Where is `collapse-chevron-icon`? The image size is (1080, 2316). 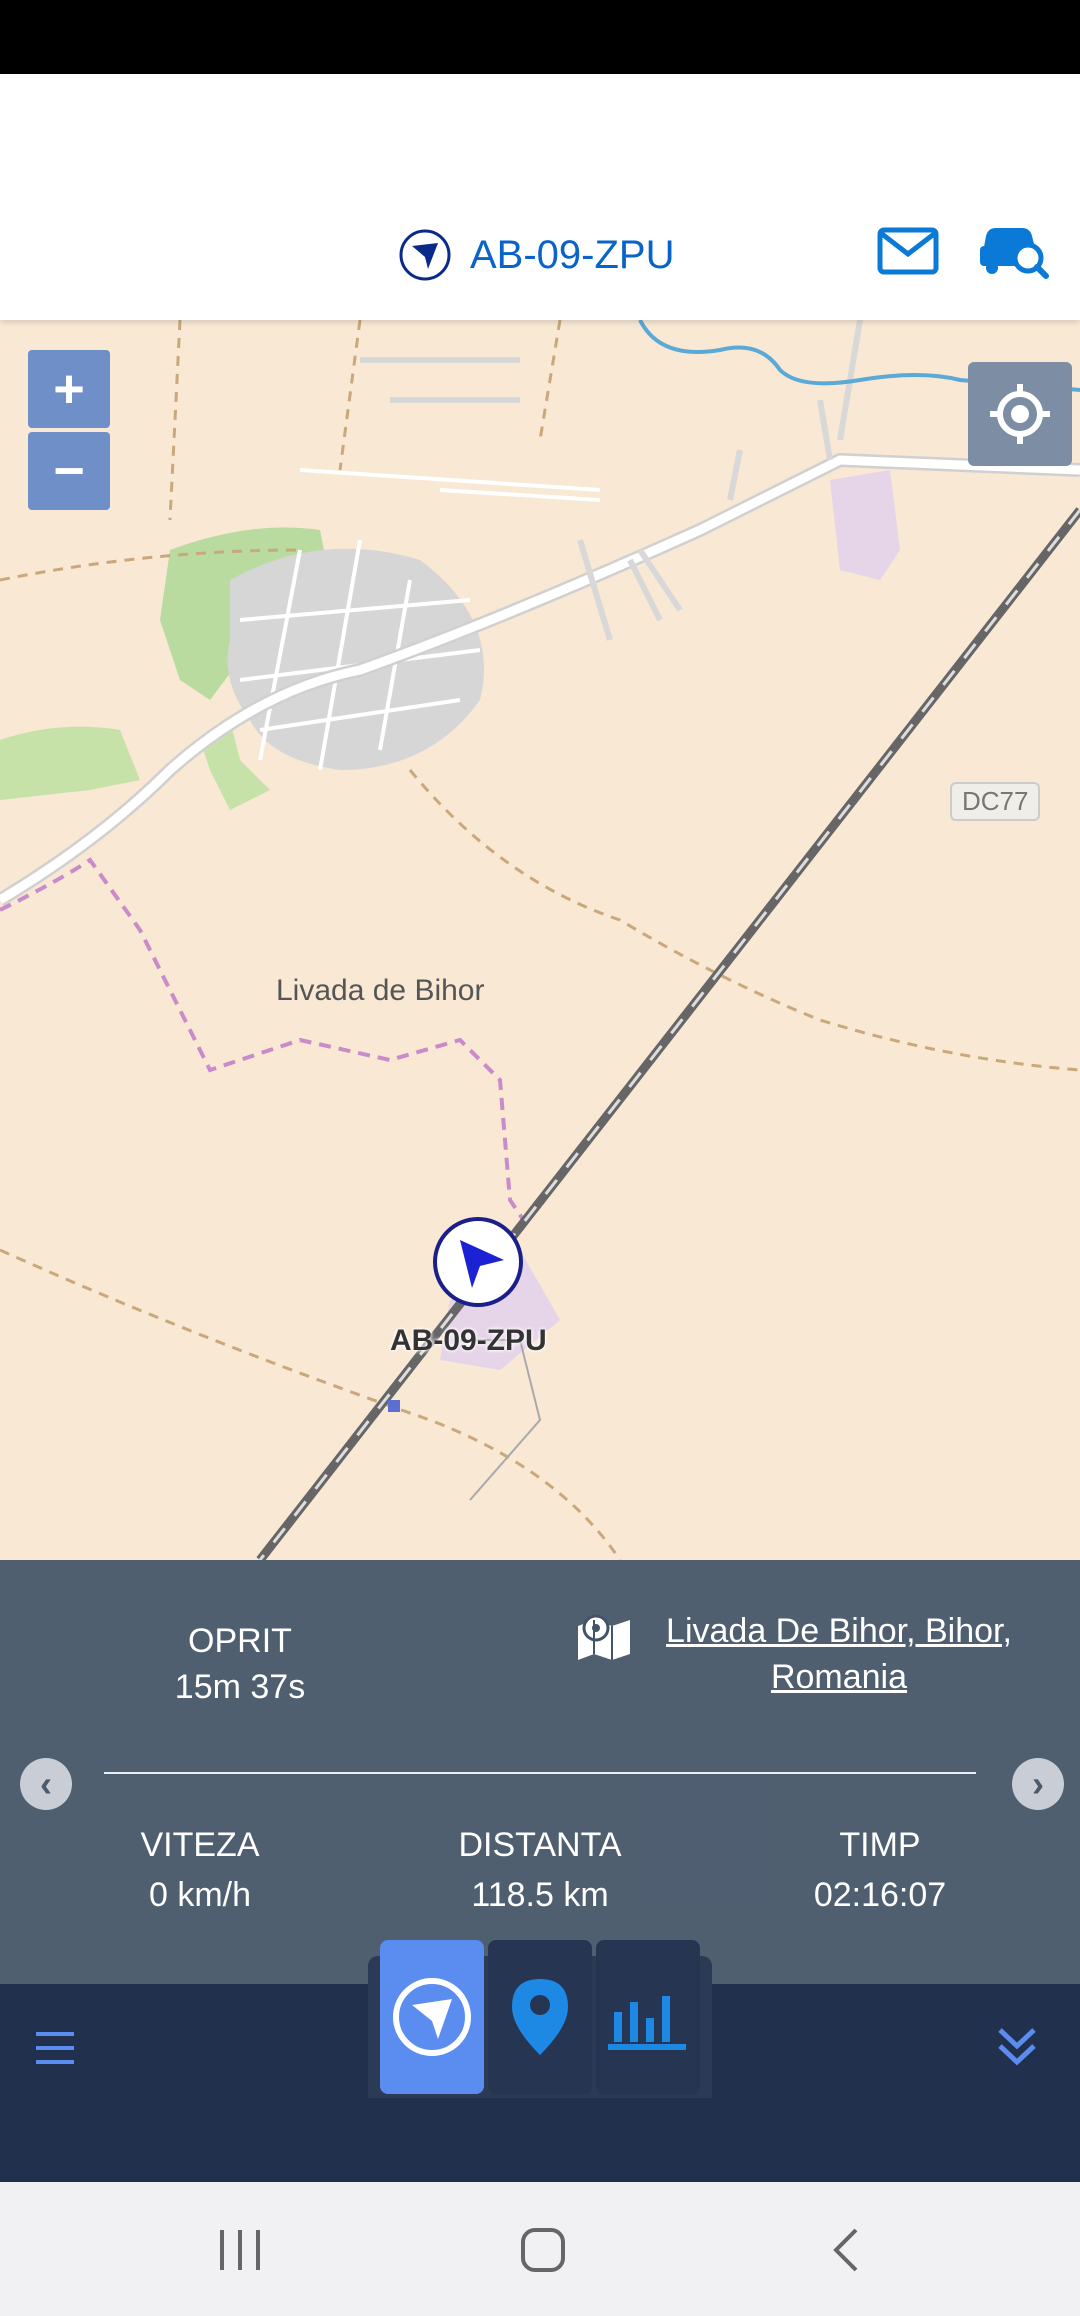 collapse-chevron-icon is located at coordinates (1017, 2047).